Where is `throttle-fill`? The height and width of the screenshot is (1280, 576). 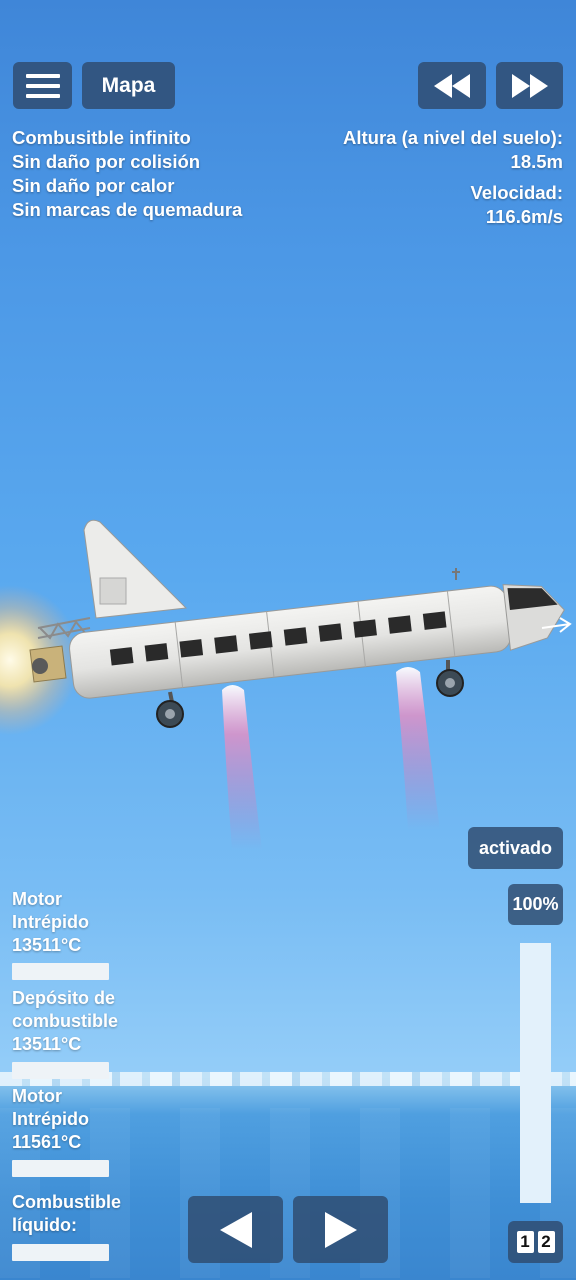 throttle-fill is located at coordinates (535, 1073).